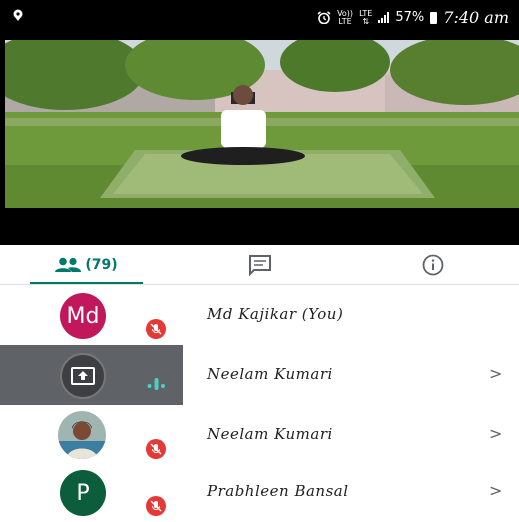  I want to click on participant-name: Prabhleen Bansal, so click(278, 491).